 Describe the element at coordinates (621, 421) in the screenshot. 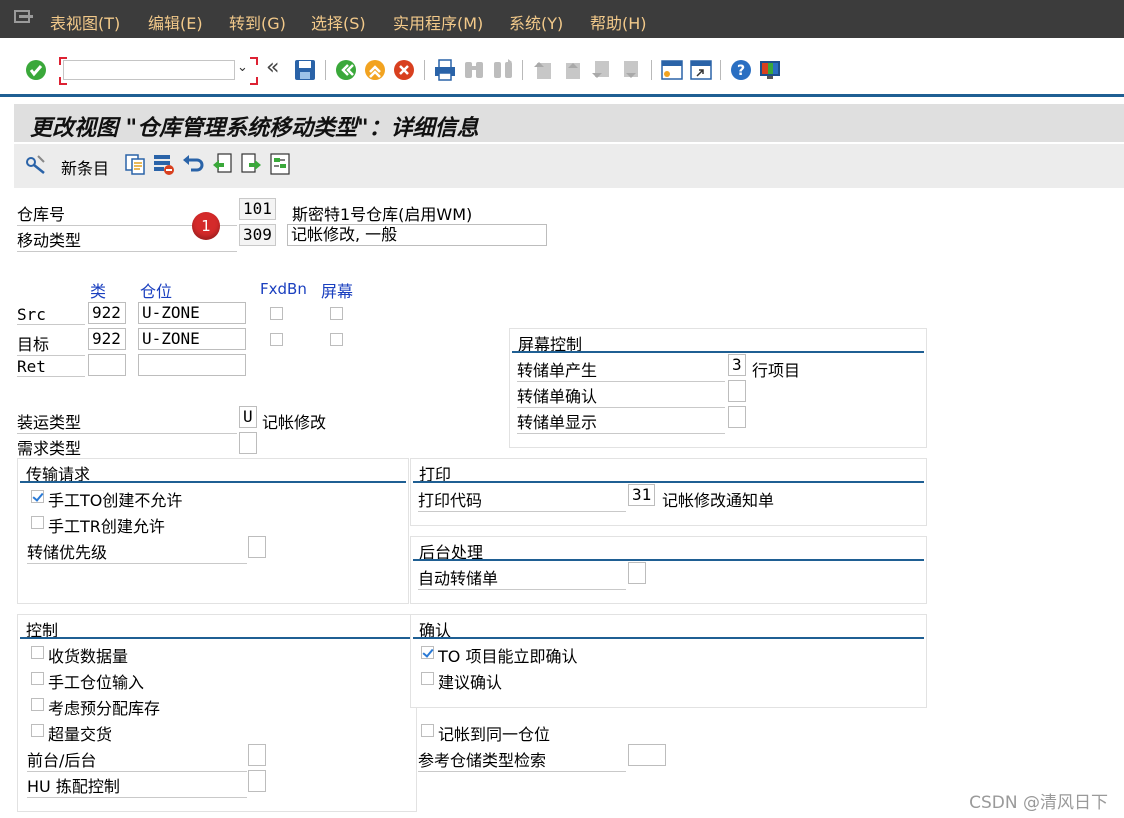

I see `to-display-label: 转储单显示` at that location.